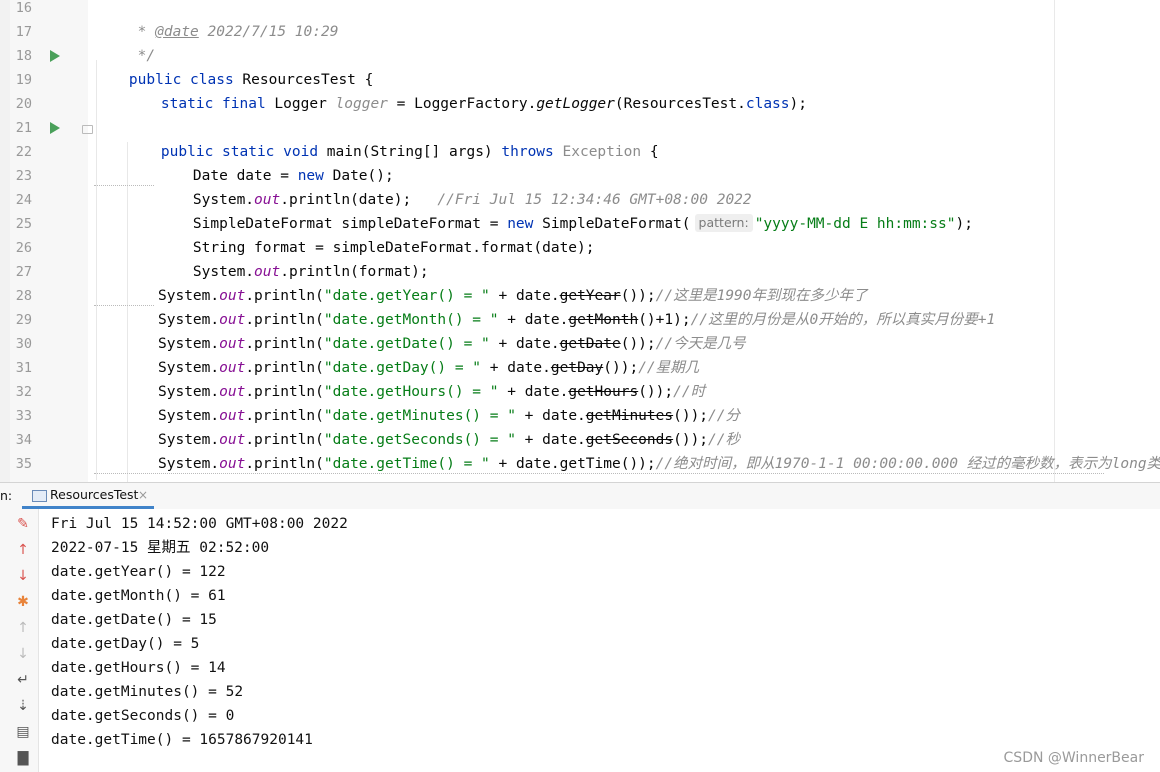 Image resolution: width=1160 pixels, height=772 pixels. Describe the element at coordinates (293, 258) in the screenshot. I see `code-line-26: System.out.println(format);` at that location.